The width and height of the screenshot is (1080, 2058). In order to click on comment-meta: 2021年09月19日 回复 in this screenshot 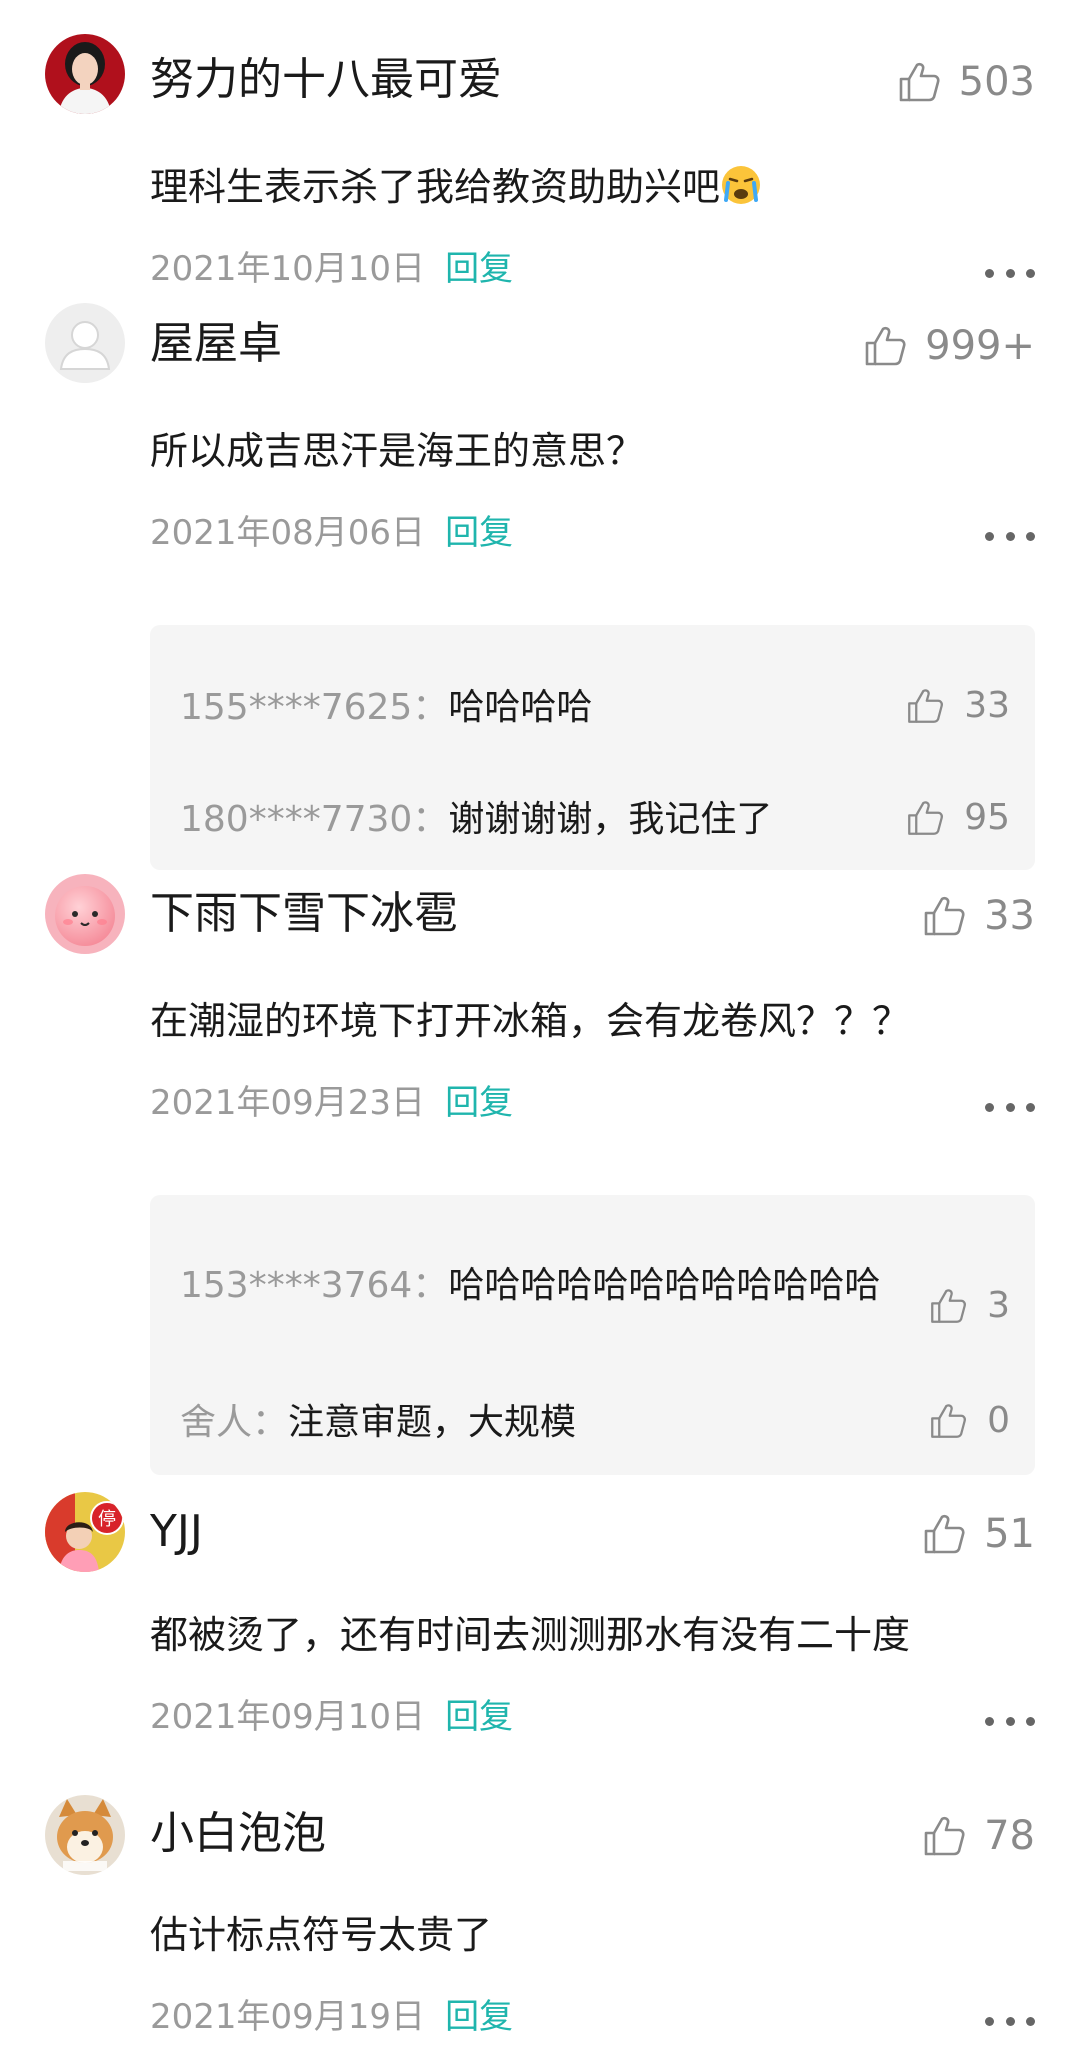, I will do `click(331, 2017)`.